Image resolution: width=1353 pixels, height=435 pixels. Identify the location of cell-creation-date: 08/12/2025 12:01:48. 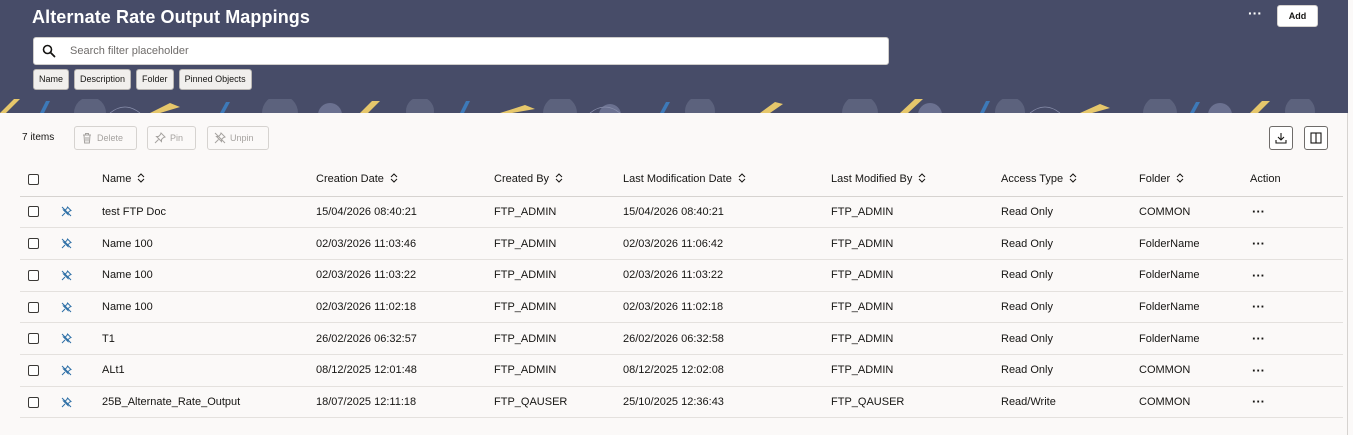
(405, 370).